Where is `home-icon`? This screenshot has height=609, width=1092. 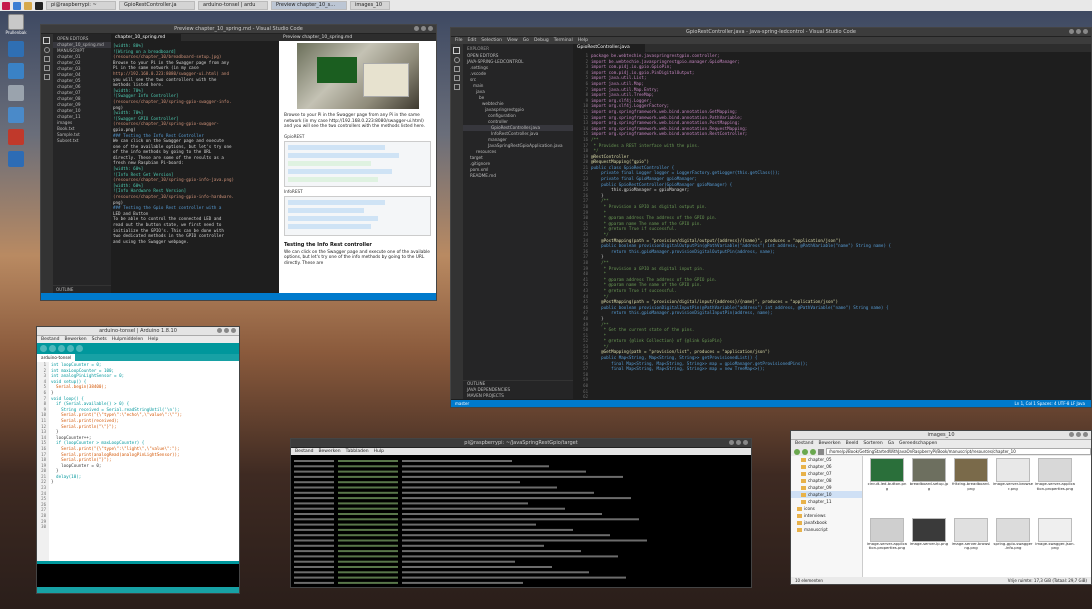 home-icon is located at coordinates (821, 451).